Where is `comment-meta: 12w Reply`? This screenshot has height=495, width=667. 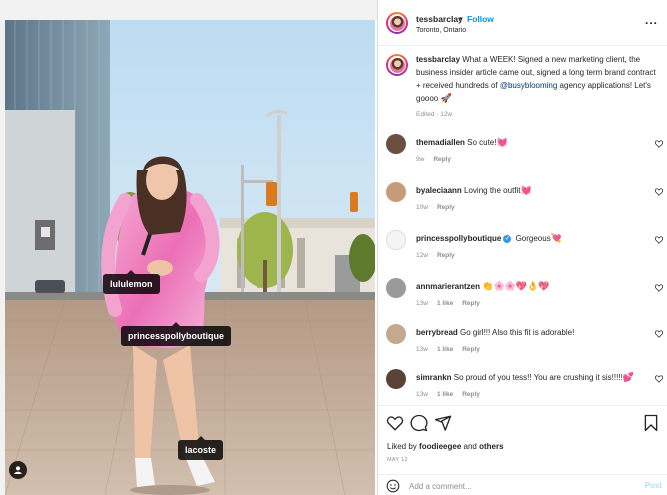
comment-meta: 12w Reply is located at coordinates (440, 255).